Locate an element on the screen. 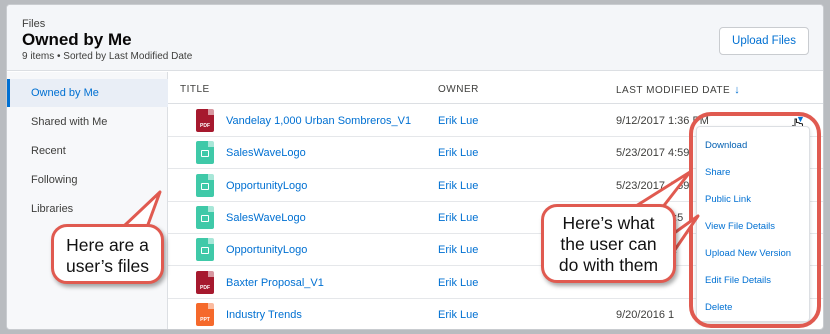 The height and width of the screenshot is (334, 830). callout-right-line-1: Here’s what is located at coordinates (608, 223).